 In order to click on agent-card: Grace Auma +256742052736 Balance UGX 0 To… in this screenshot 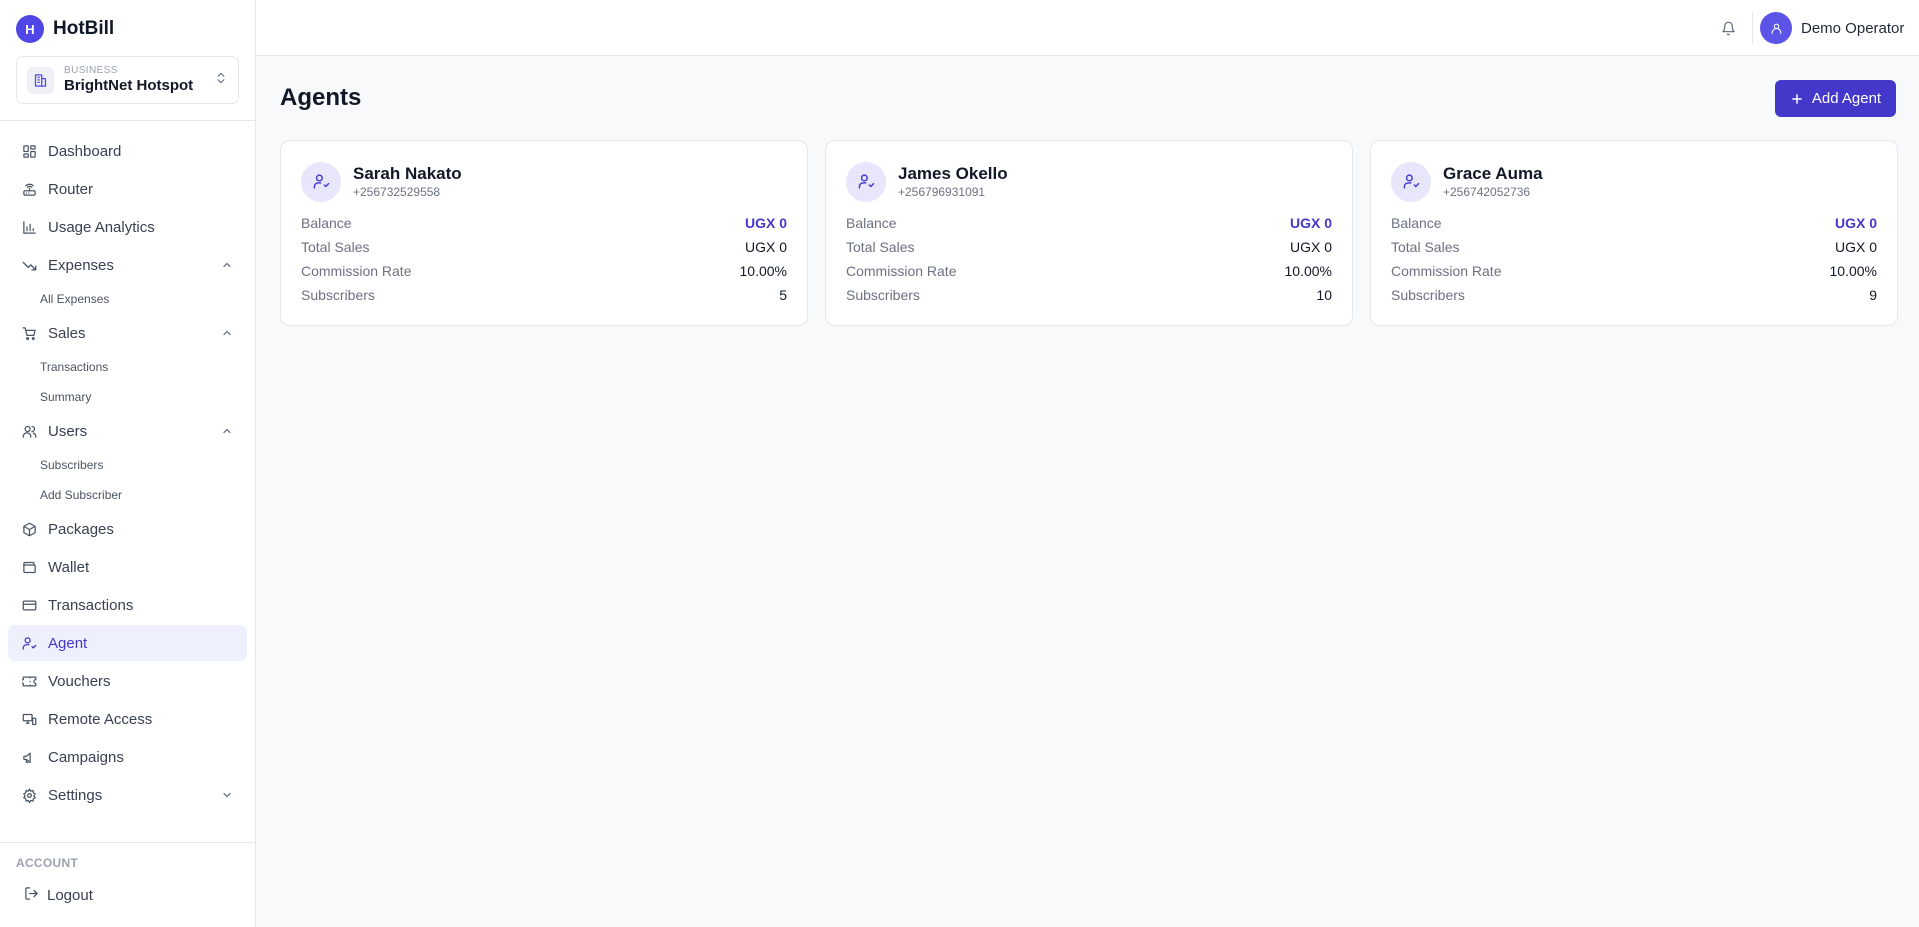, I will do `click(1634, 233)`.